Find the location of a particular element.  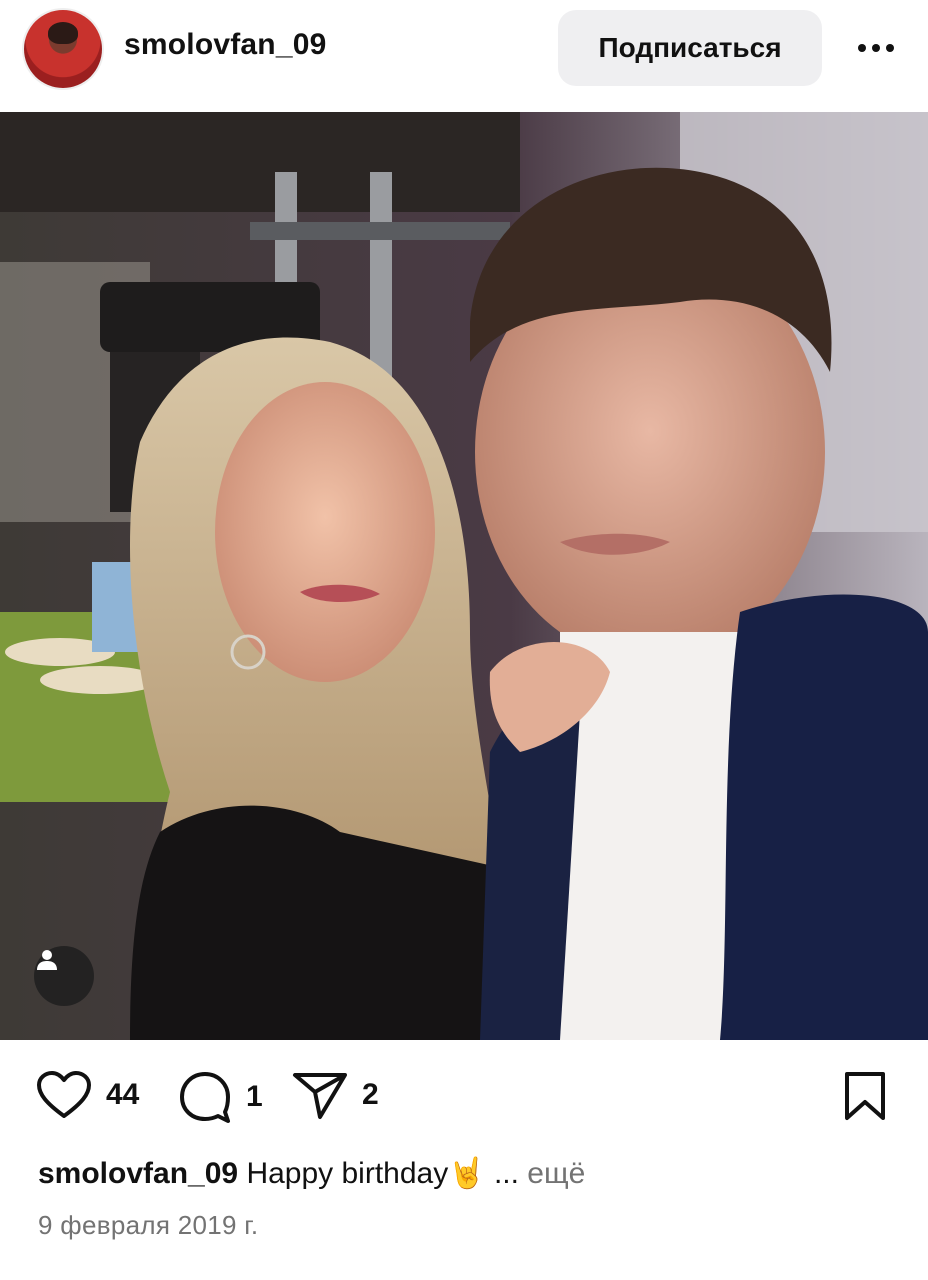

share-action: 2 is located at coordinates (335, 1095).